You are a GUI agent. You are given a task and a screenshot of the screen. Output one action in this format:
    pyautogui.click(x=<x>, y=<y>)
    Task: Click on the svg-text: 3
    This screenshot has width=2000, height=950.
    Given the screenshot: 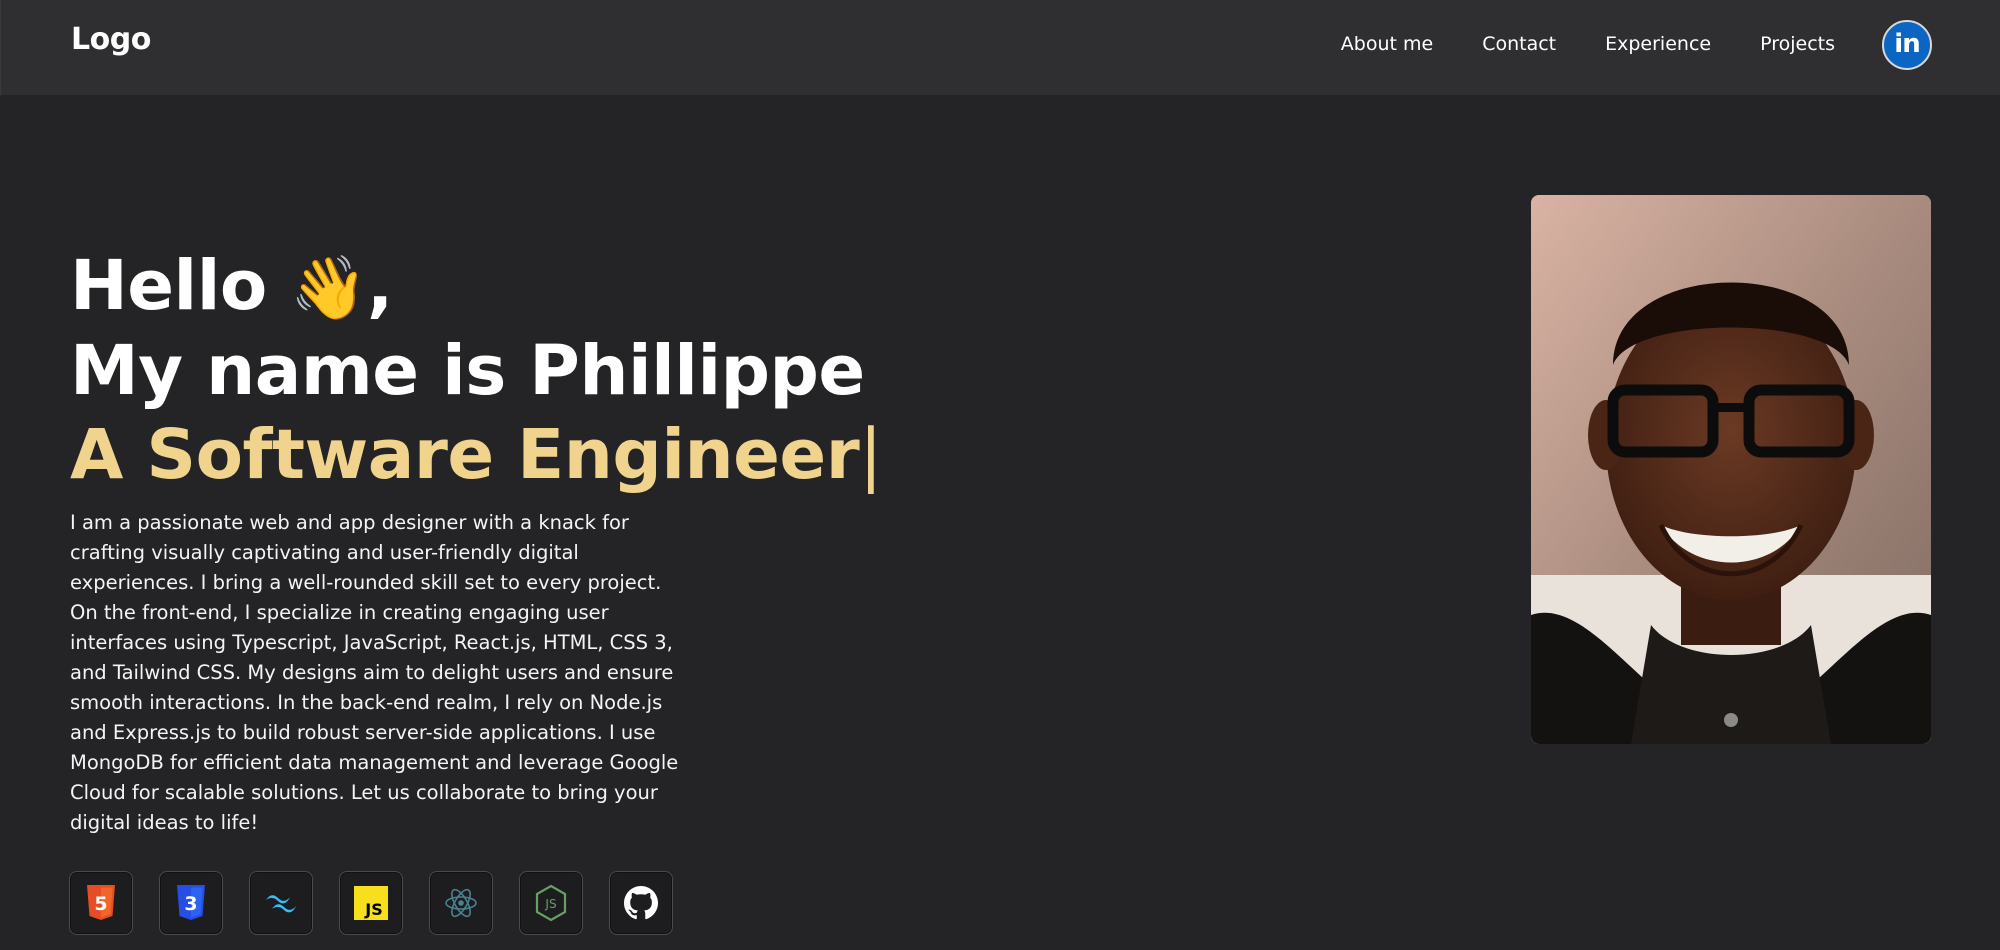 What is the action you would take?
    pyautogui.click(x=190, y=904)
    